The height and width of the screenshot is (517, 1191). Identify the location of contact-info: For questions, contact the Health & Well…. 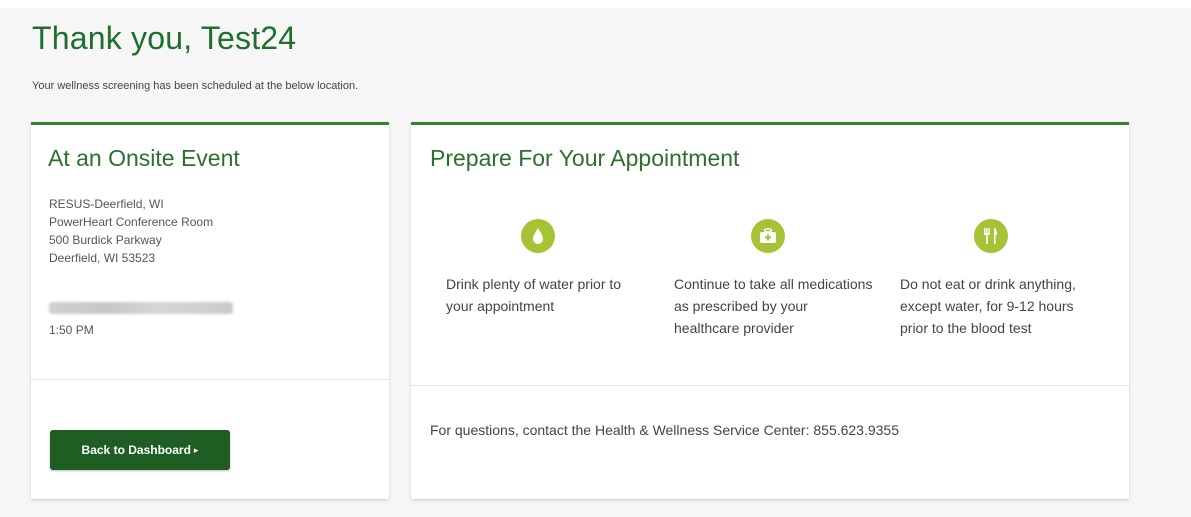
(665, 430).